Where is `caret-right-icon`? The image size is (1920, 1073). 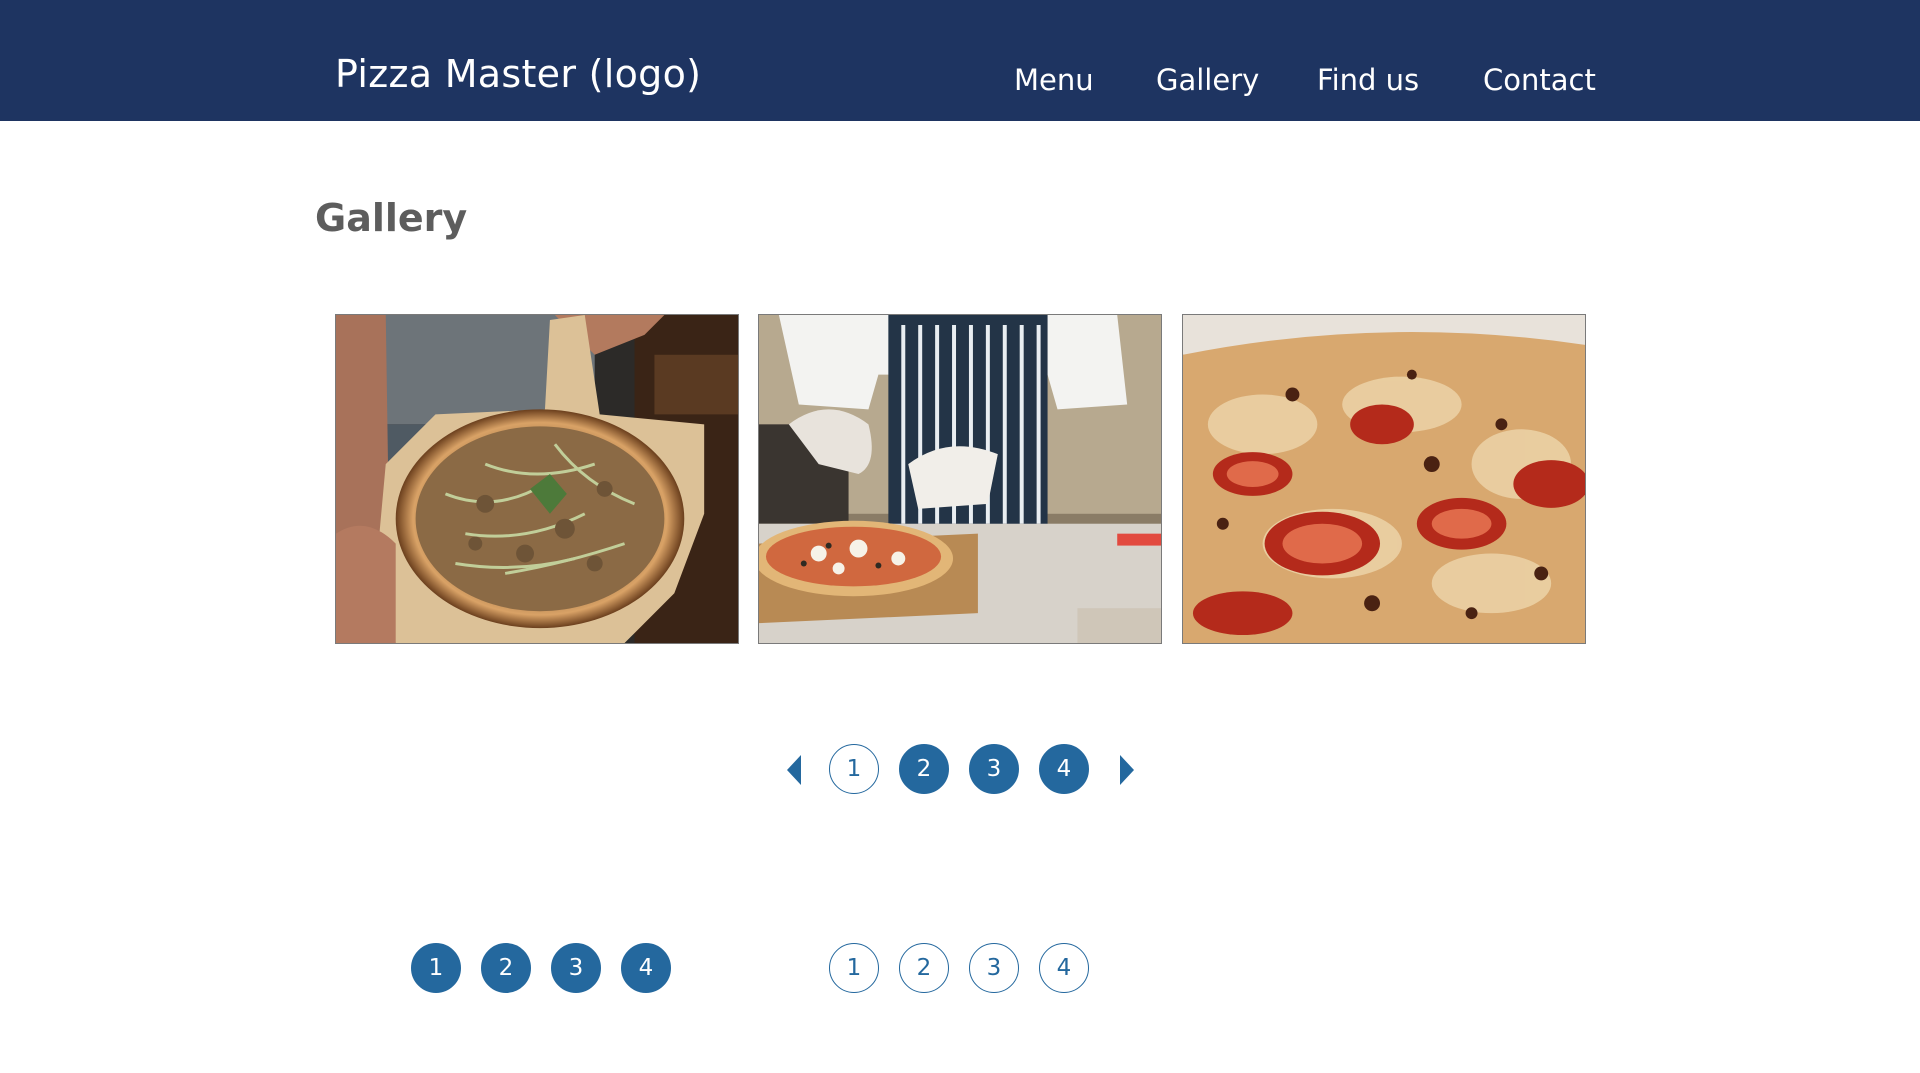
caret-right-icon is located at coordinates (1127, 770).